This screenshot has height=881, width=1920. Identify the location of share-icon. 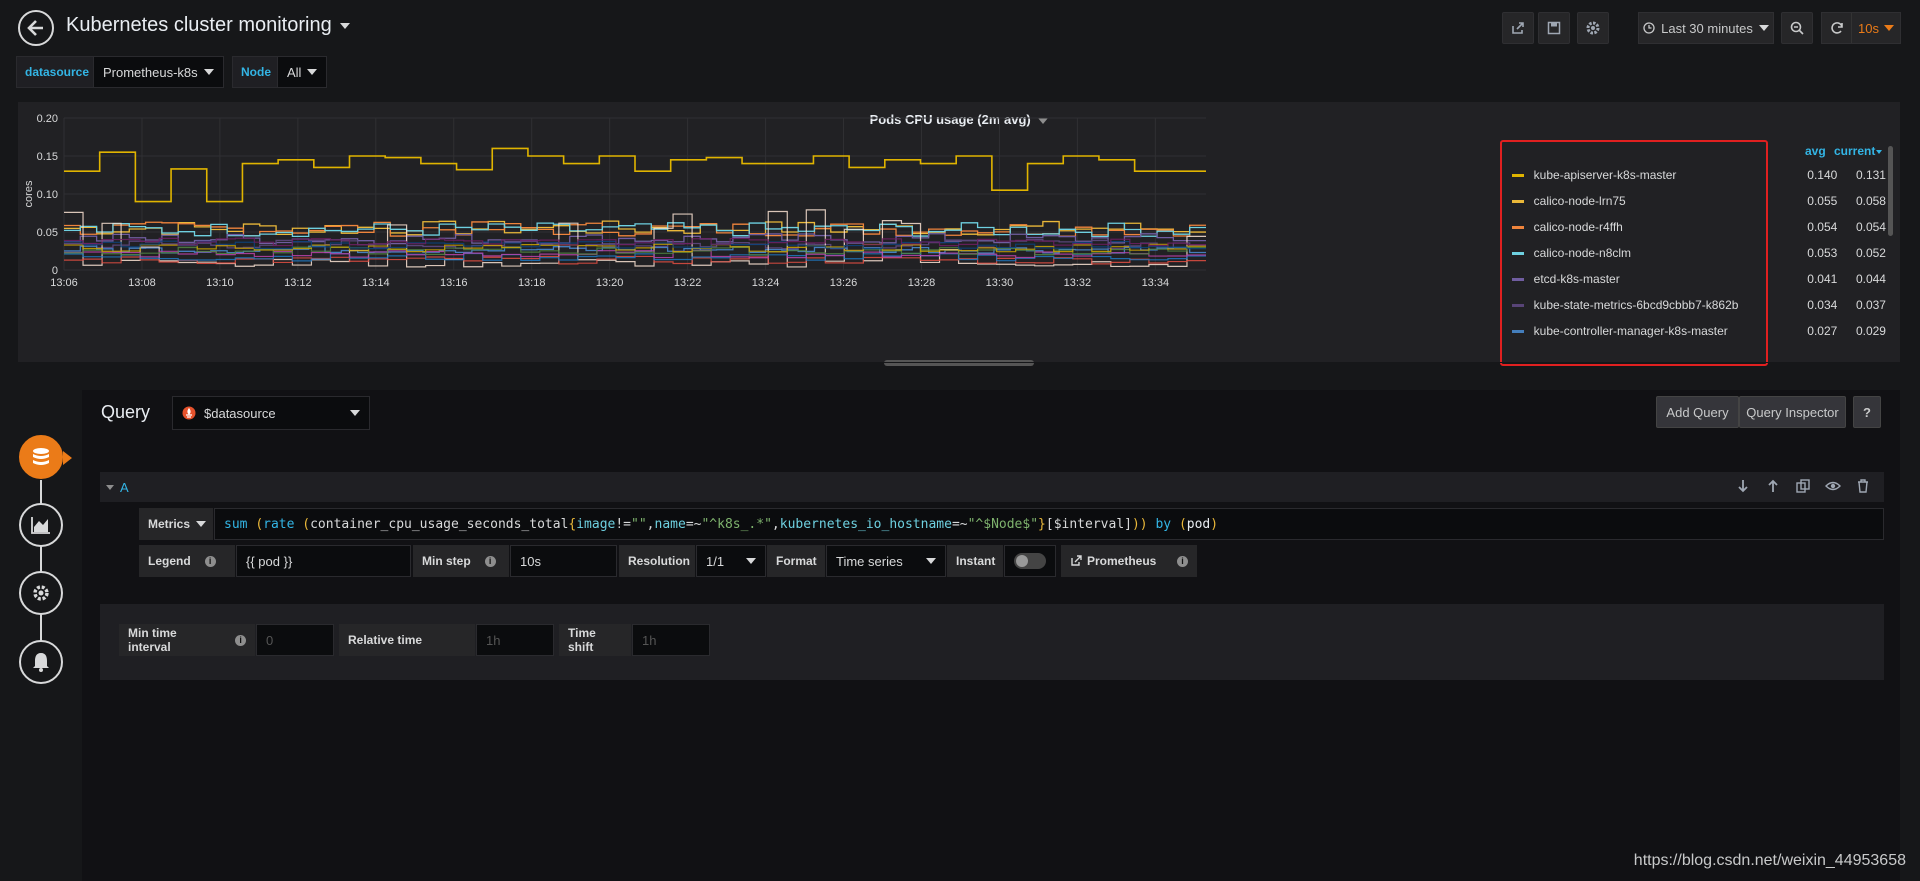
(1518, 28).